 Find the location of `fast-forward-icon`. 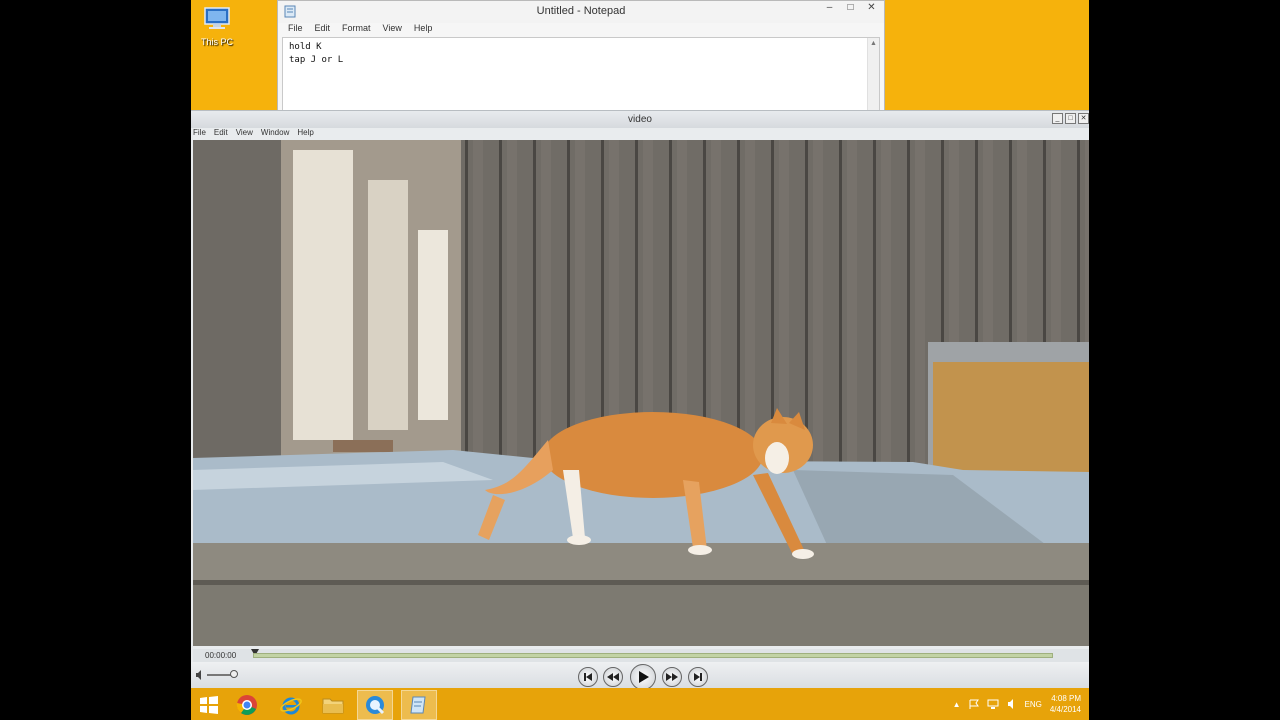

fast-forward-icon is located at coordinates (672, 677).